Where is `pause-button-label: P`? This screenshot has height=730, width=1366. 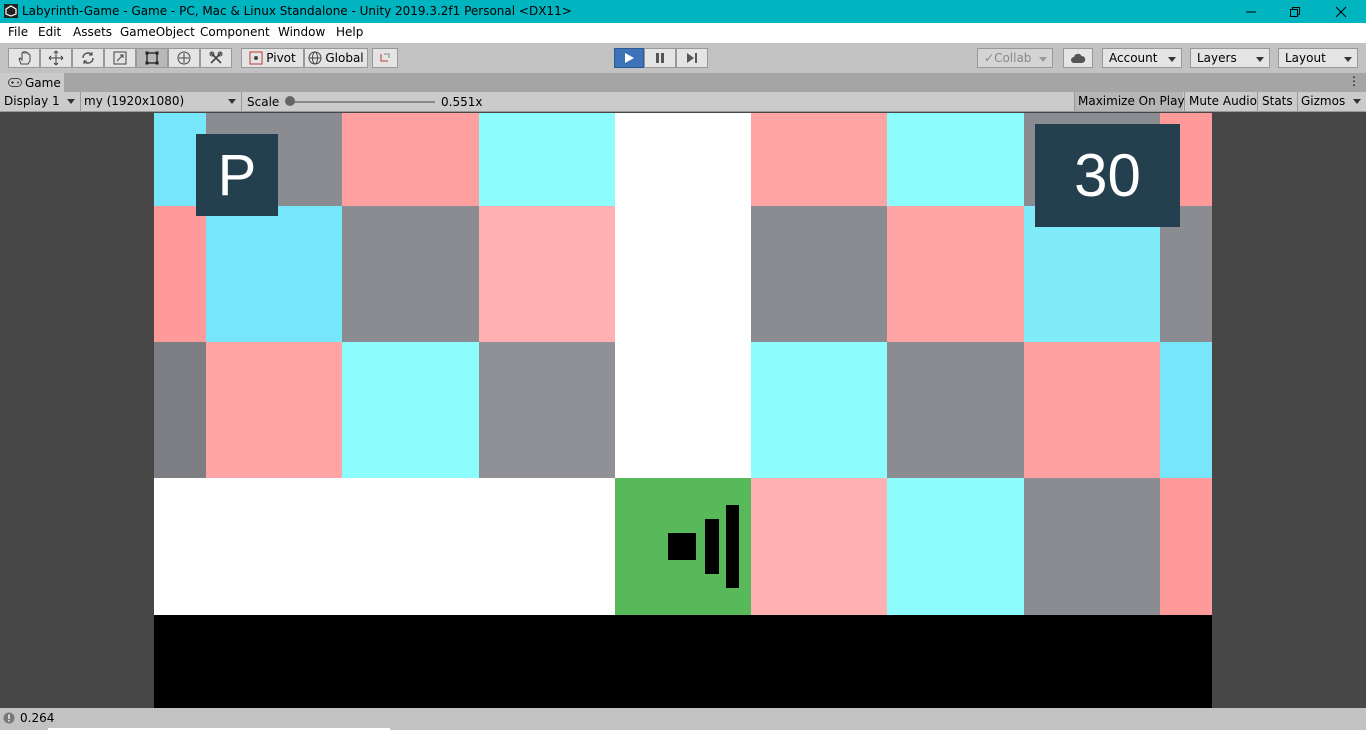
pause-button-label: P is located at coordinates (237, 175).